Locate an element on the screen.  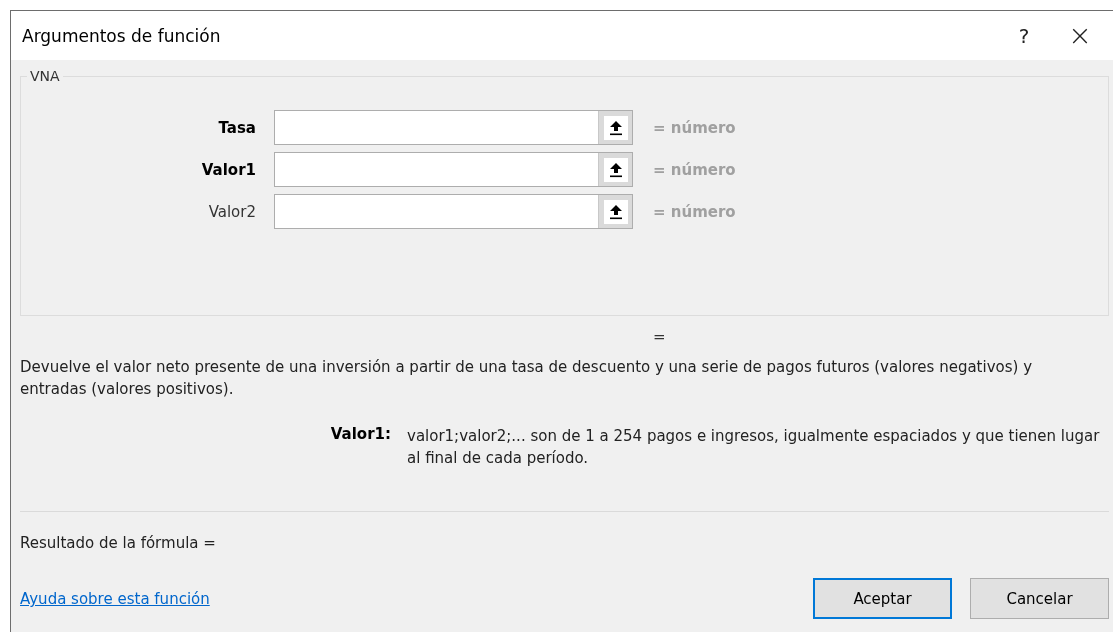
help-button: ? is located at coordinates (1024, 35).